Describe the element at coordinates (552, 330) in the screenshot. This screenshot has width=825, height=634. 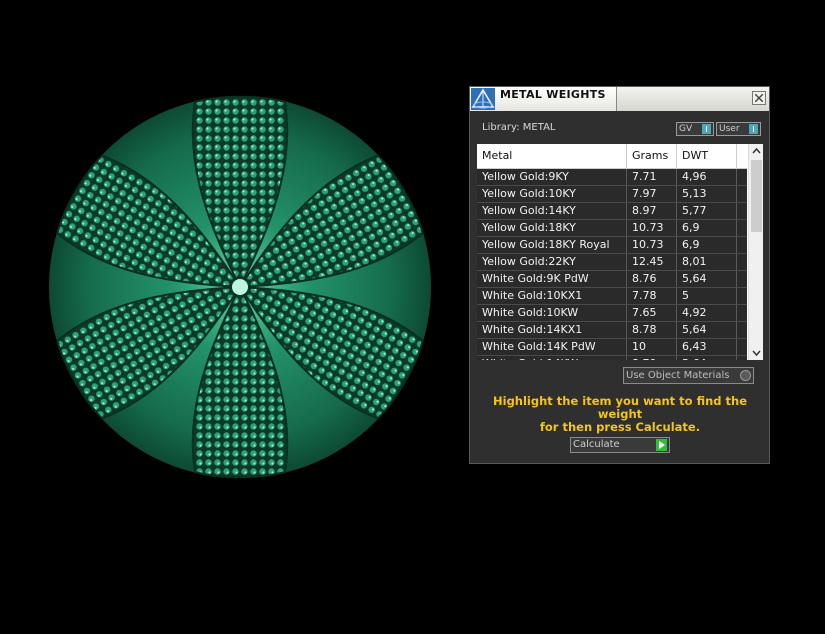
I see `metal-cell: White Gold:14KX1` at that location.